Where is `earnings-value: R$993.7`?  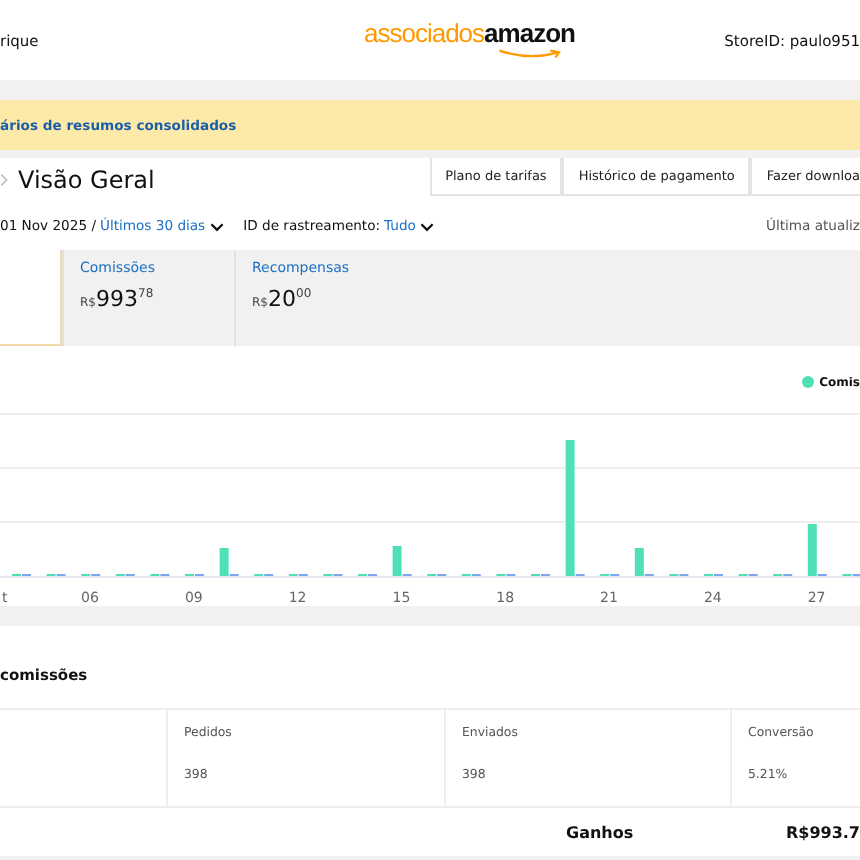 earnings-value: R$993.7 is located at coordinates (822, 832).